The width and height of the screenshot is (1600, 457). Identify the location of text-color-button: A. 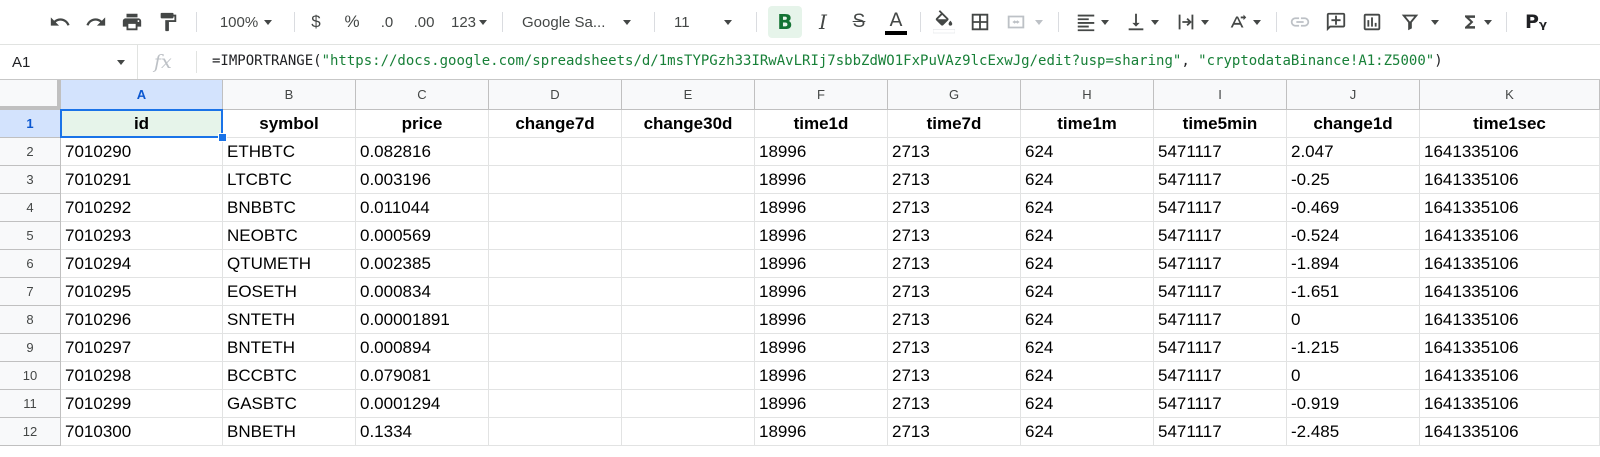
(896, 22).